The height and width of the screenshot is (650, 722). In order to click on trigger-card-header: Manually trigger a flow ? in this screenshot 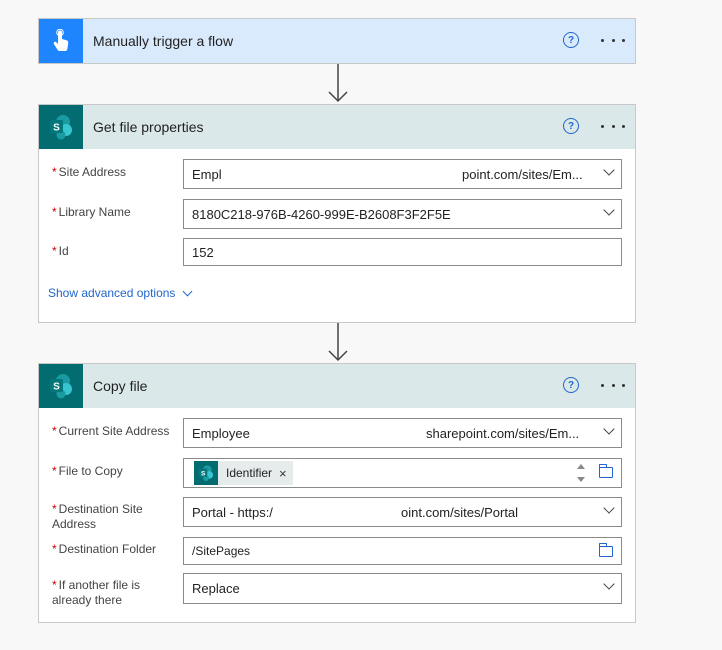, I will do `click(337, 41)`.